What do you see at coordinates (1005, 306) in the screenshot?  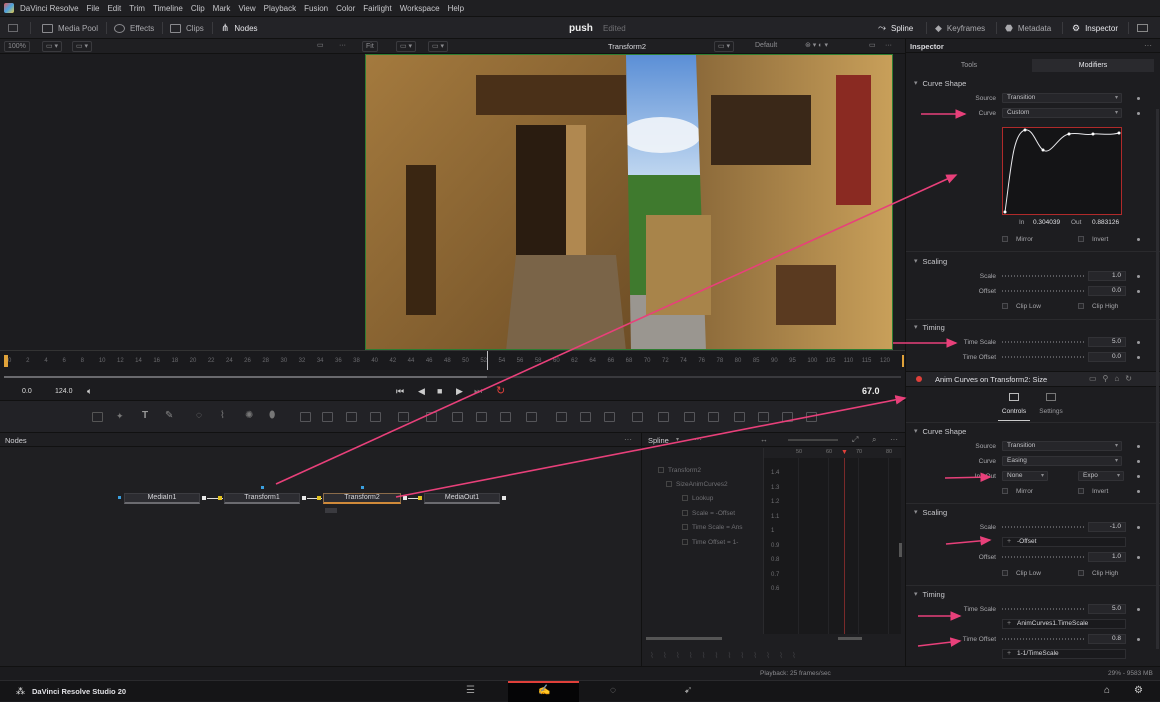 I see `clip-low-checkbox` at bounding box center [1005, 306].